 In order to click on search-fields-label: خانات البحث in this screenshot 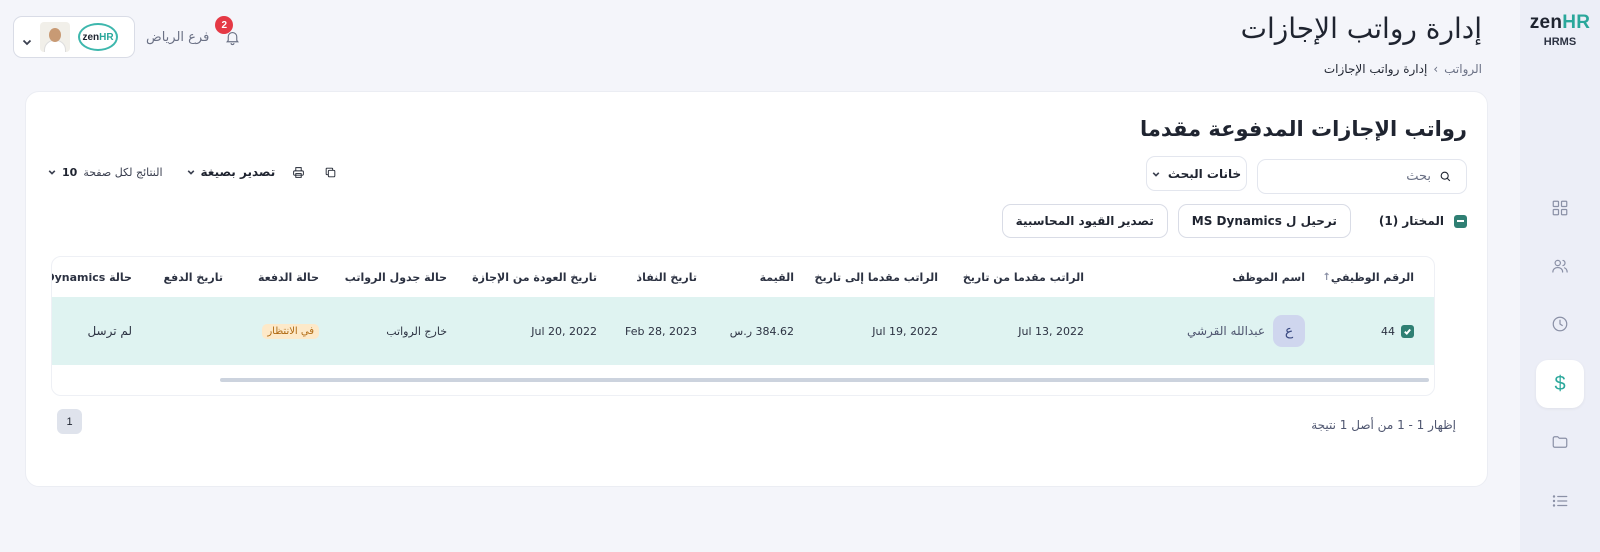, I will do `click(1204, 173)`.